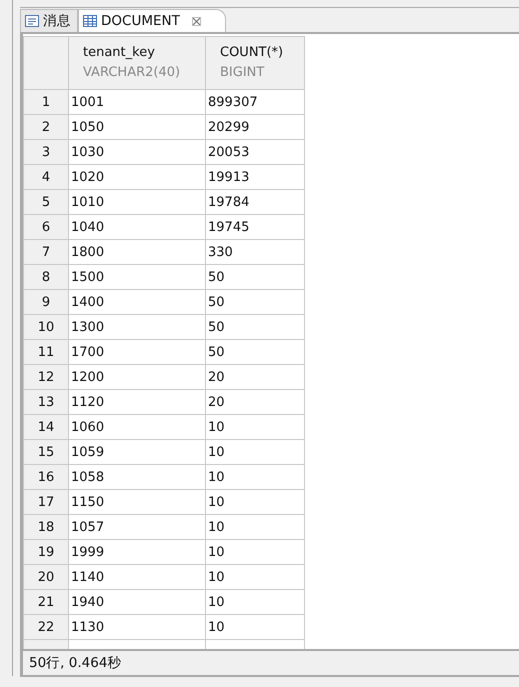 Image resolution: width=519 pixels, height=687 pixels. I want to click on table-cell: 1040, so click(137, 227).